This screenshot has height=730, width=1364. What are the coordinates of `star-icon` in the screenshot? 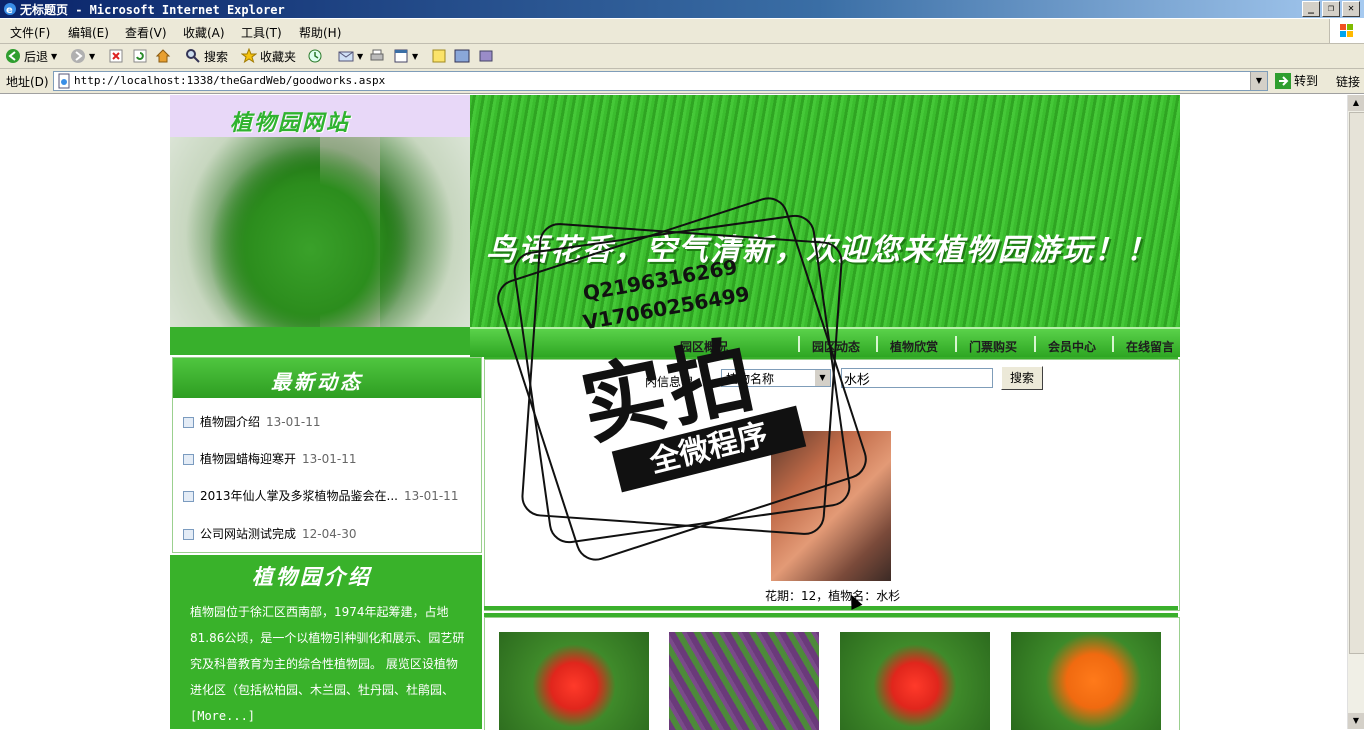 It's located at (249, 56).